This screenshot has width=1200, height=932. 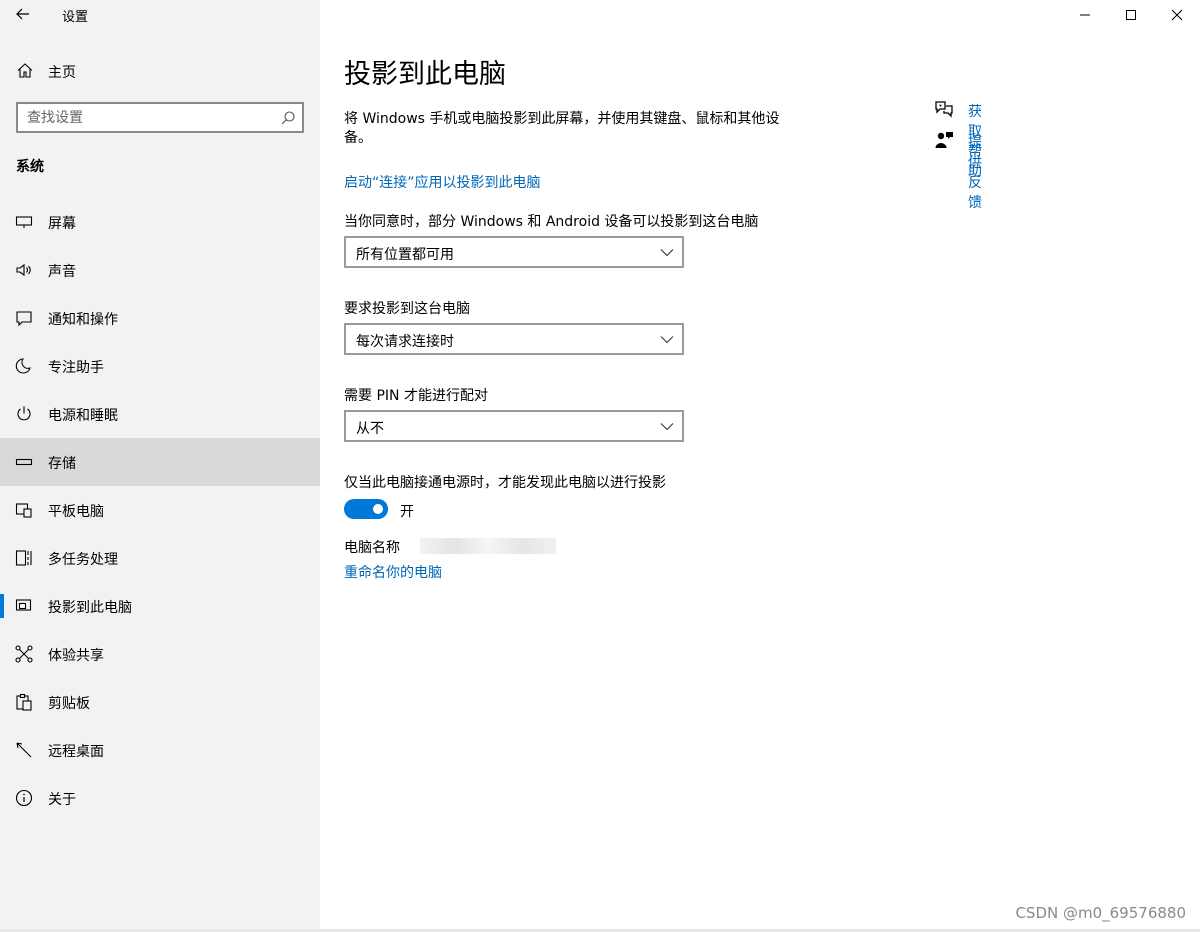 I want to click on minimize-icon, so click(x=1085, y=15).